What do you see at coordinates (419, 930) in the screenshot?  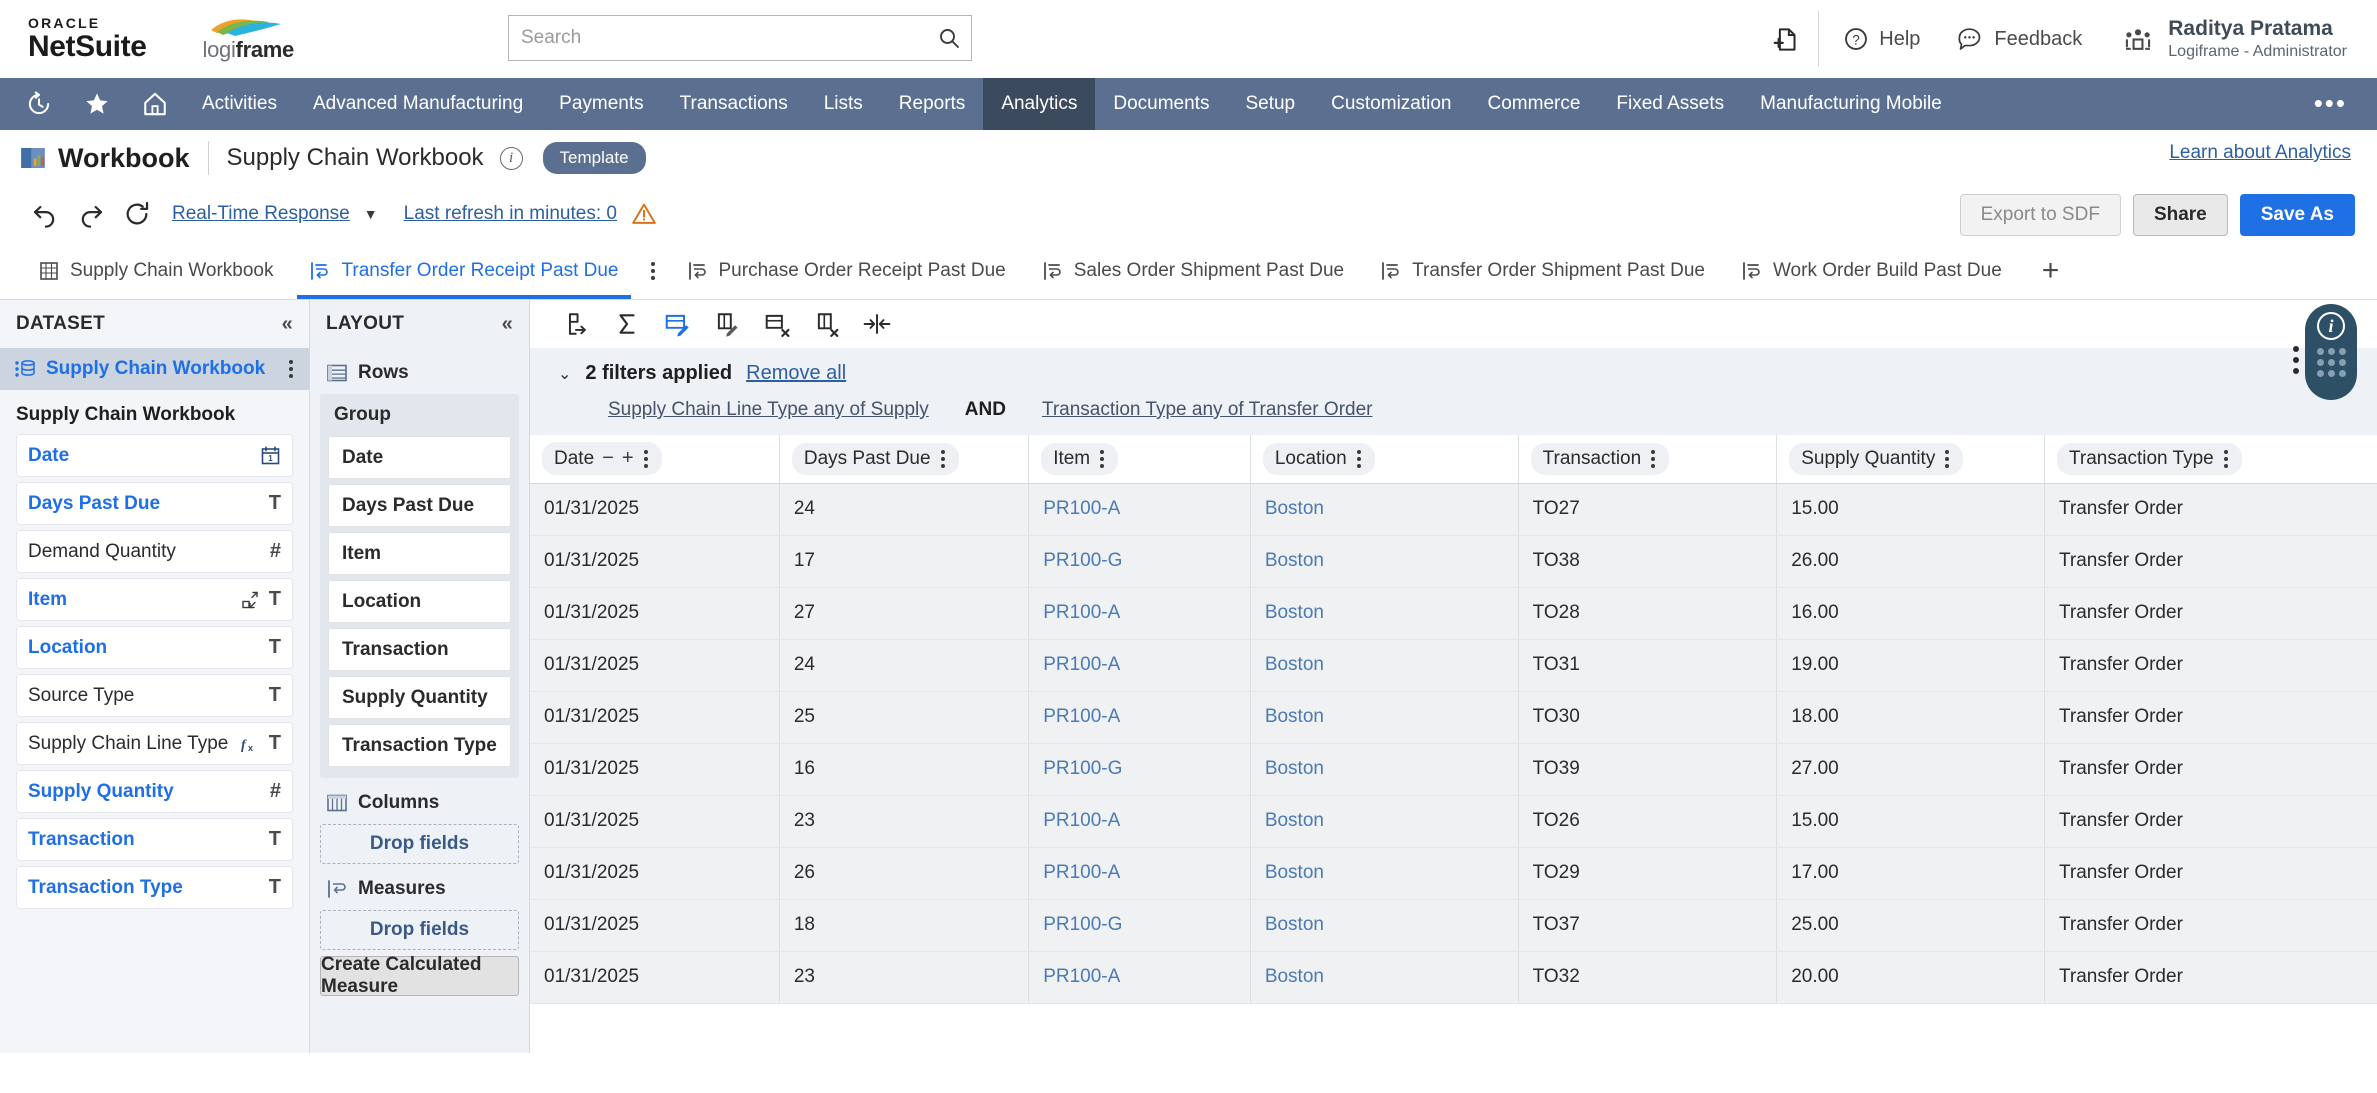 I see `measures-drop-zone: Drop fields` at bounding box center [419, 930].